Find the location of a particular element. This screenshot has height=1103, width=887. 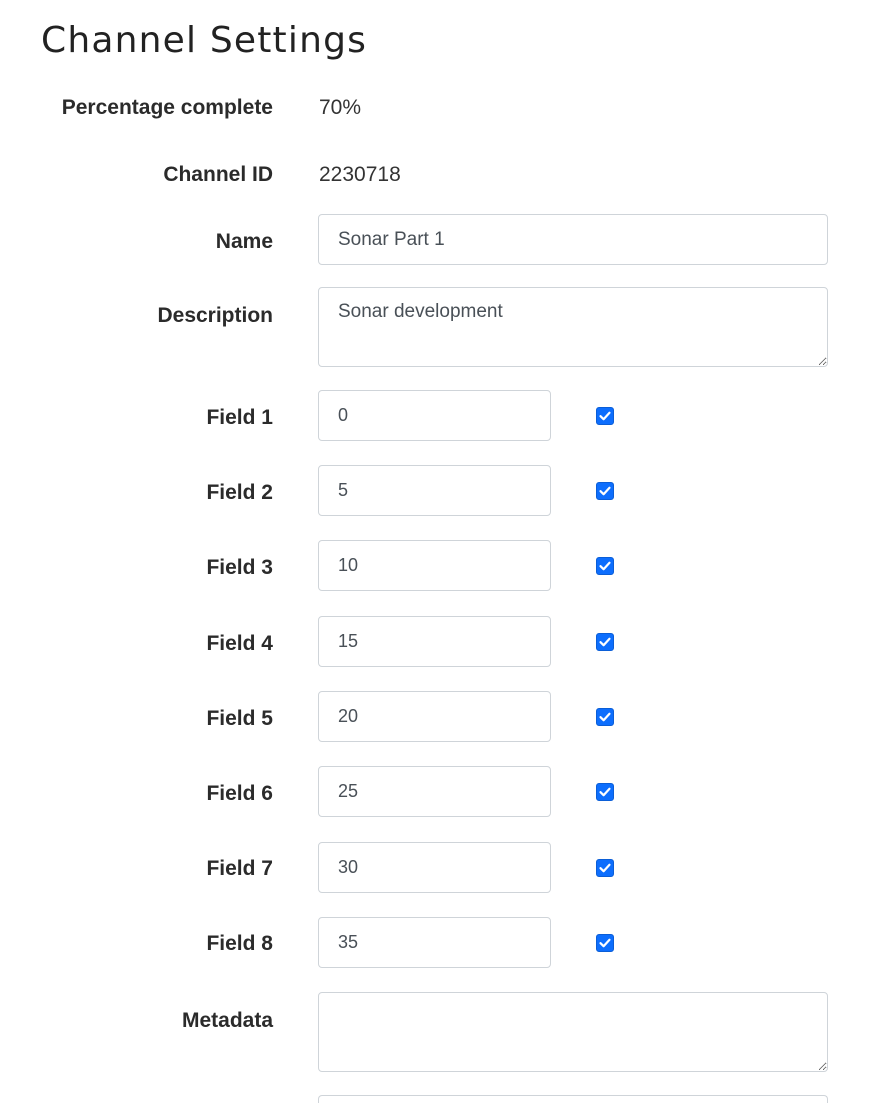

field-1-checkbox is located at coordinates (605, 416).